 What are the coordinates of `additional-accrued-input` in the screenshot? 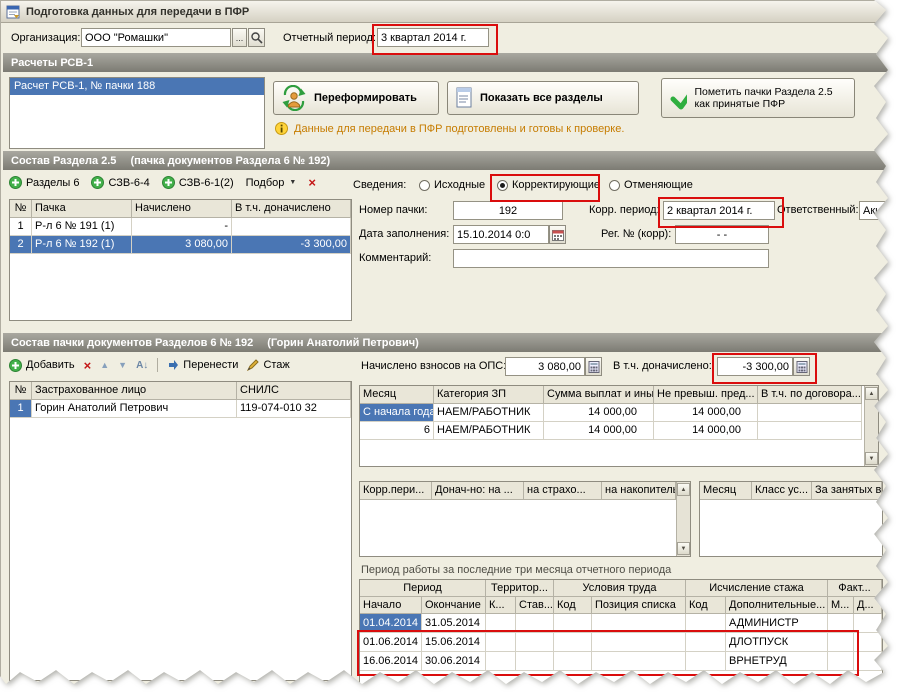 It's located at (755, 366).